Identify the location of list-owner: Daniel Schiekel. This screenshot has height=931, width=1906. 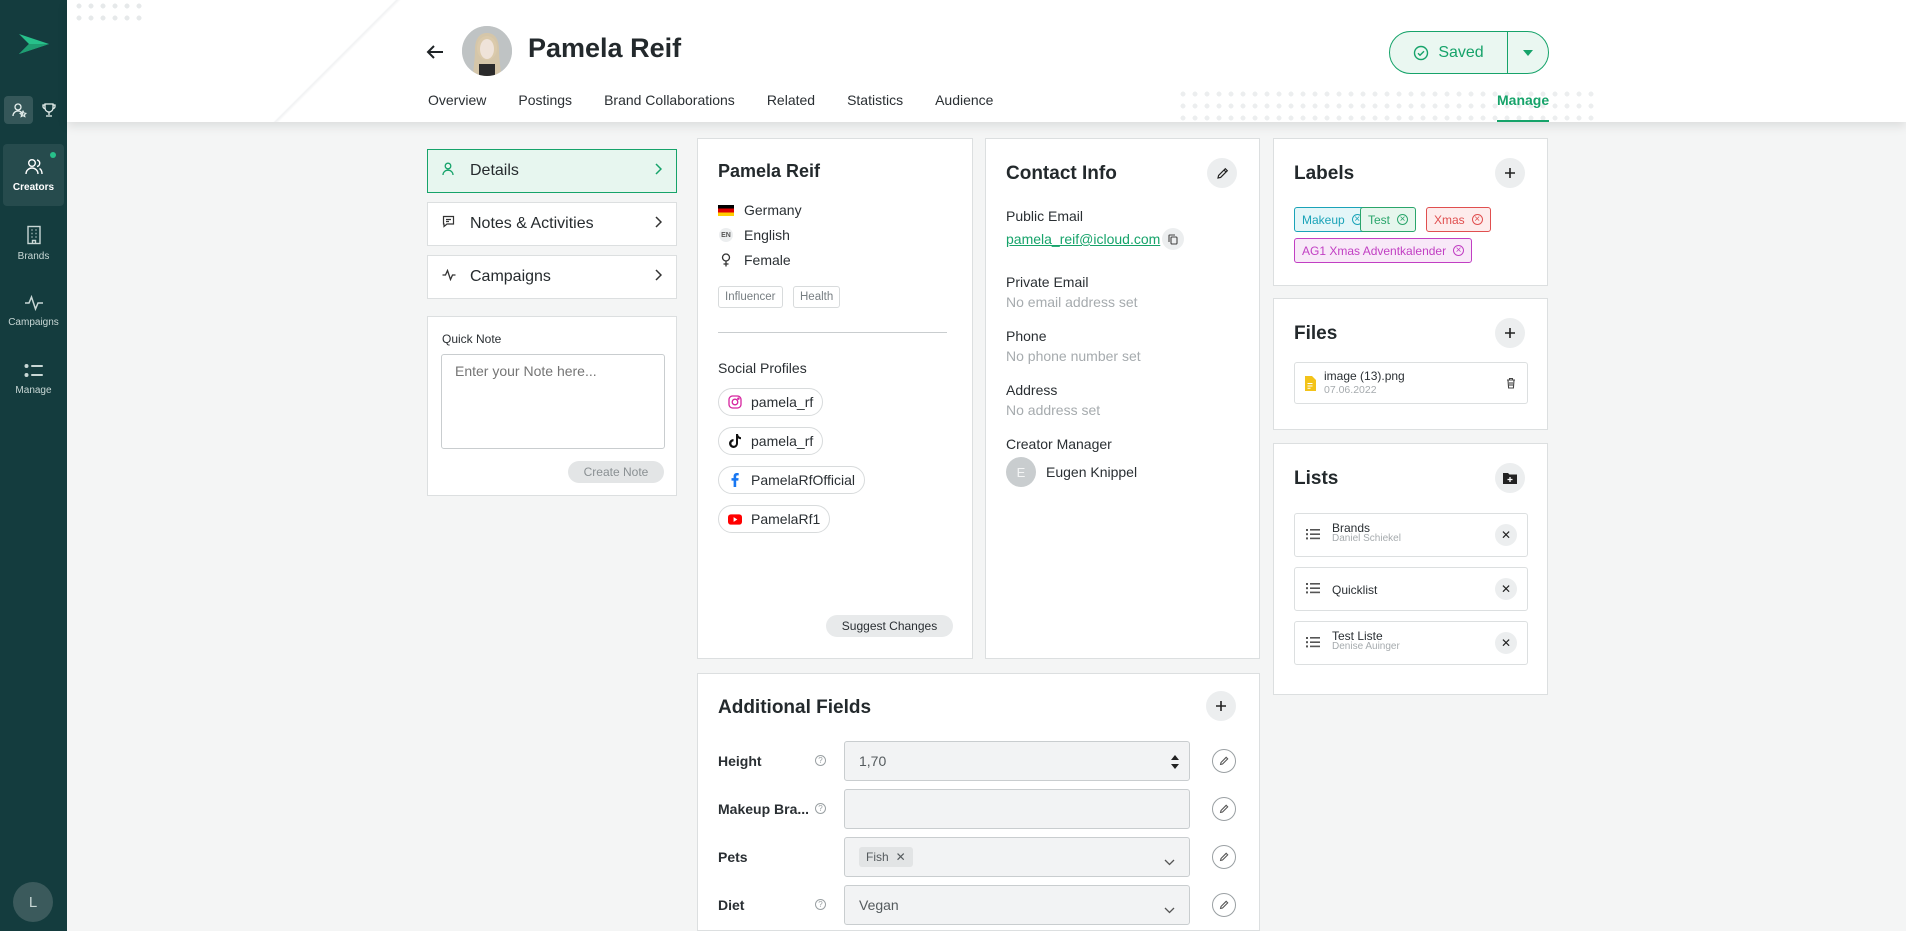
(1366, 538).